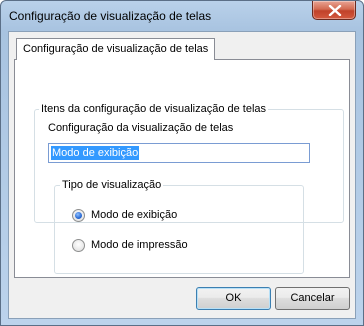  I want to click on title-bar: Configuração de visualização de telas, so click(182, 16).